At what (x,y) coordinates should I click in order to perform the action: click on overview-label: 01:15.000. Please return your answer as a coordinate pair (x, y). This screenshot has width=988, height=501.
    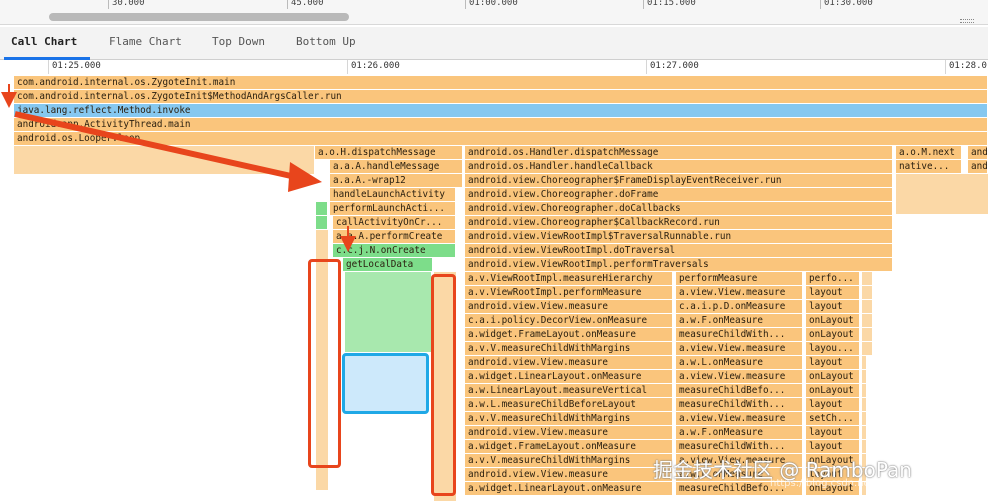
    Looking at the image, I should click on (671, 4).